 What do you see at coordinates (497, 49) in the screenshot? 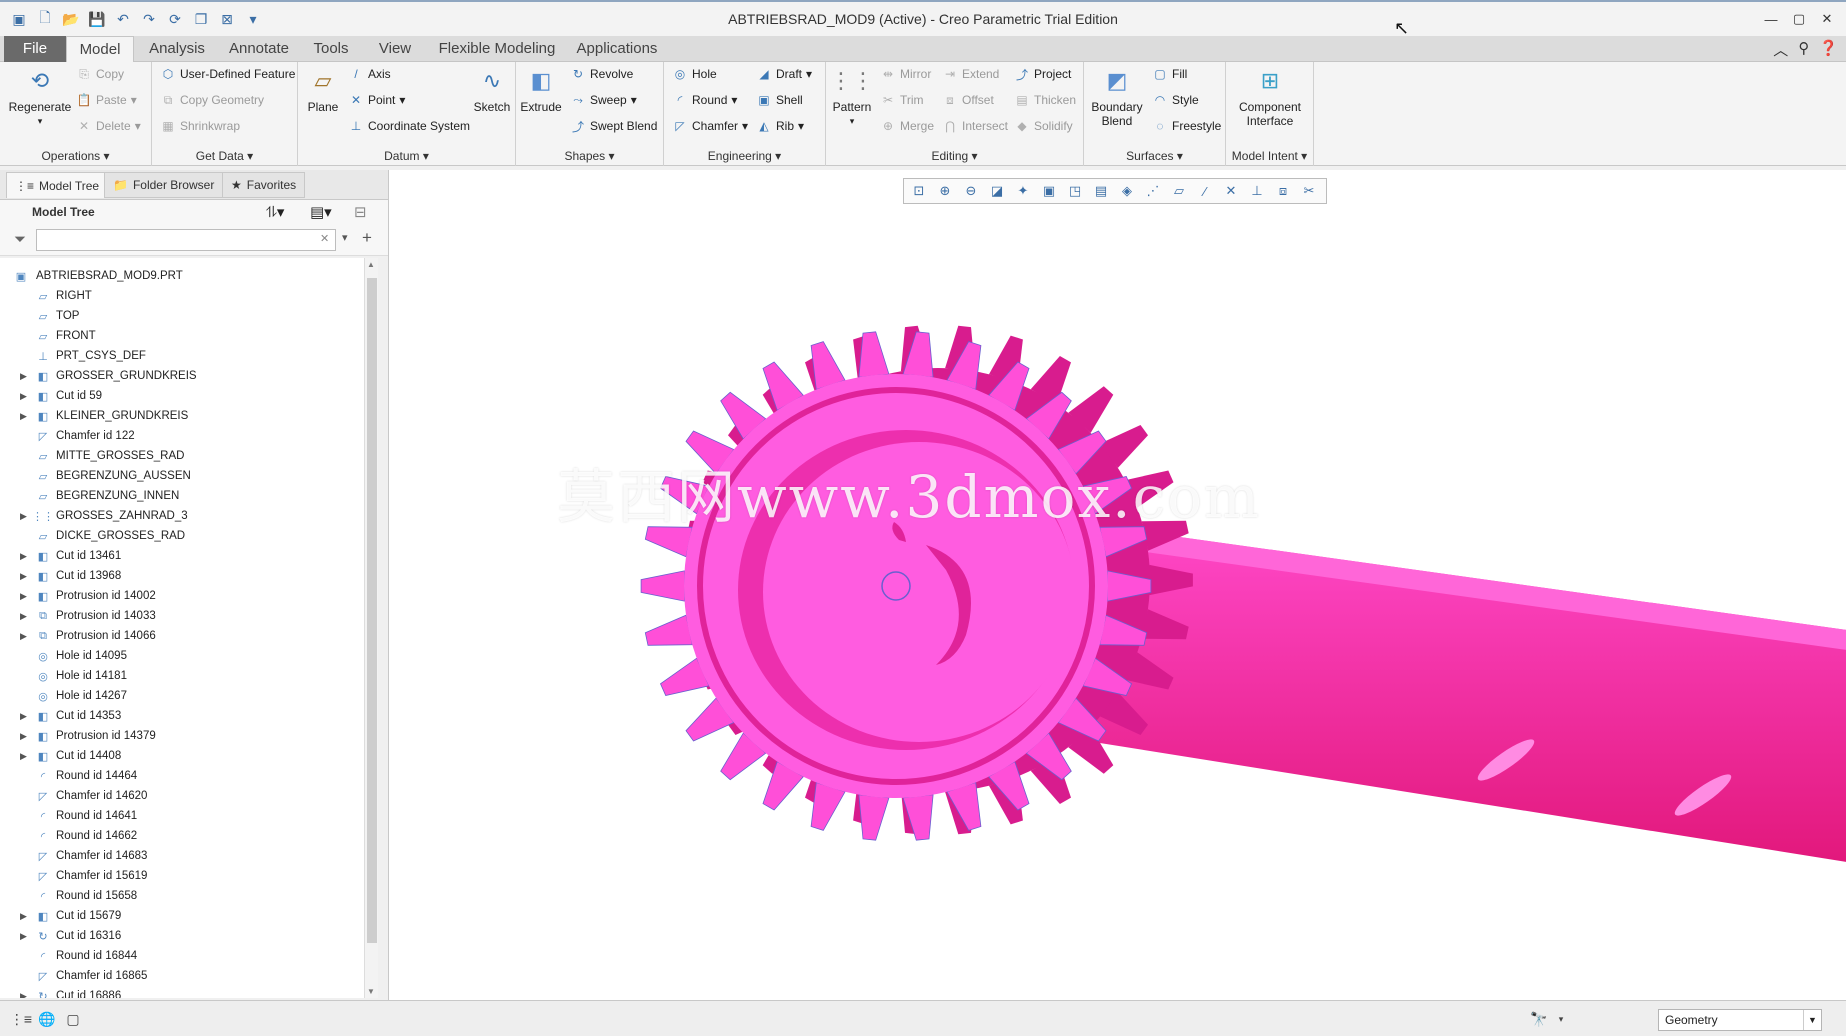
I see `tab-flexible-modeling: Flexible Modeling` at bounding box center [497, 49].